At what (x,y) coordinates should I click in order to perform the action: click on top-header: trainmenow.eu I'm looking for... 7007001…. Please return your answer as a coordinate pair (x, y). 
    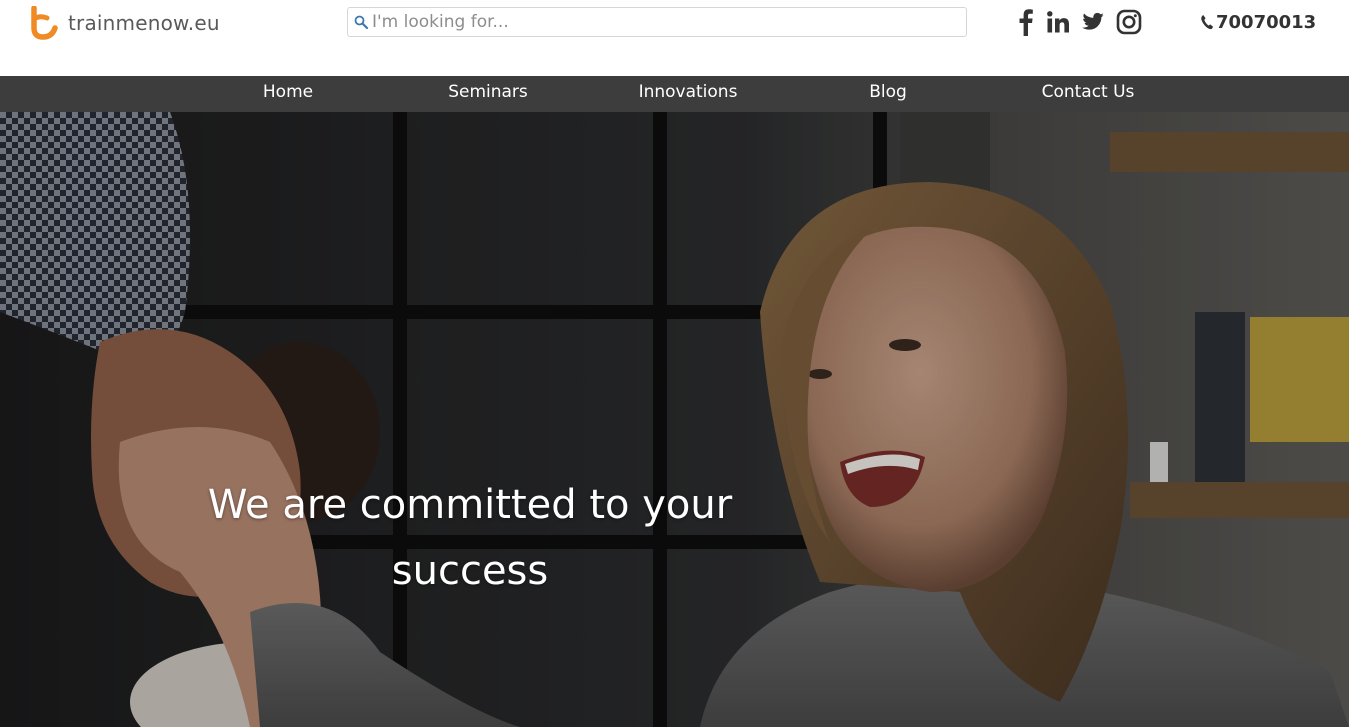
    Looking at the image, I should click on (674, 38).